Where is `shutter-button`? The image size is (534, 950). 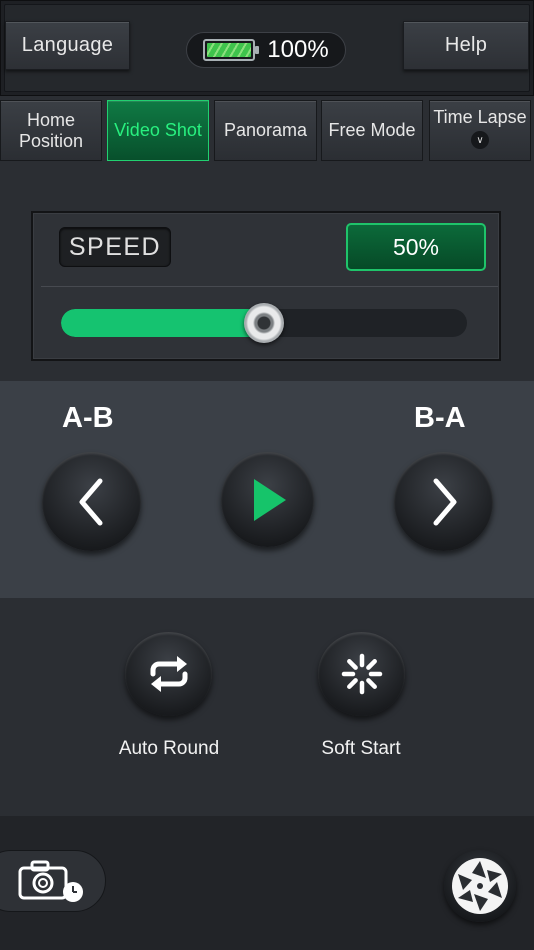 shutter-button is located at coordinates (480, 886).